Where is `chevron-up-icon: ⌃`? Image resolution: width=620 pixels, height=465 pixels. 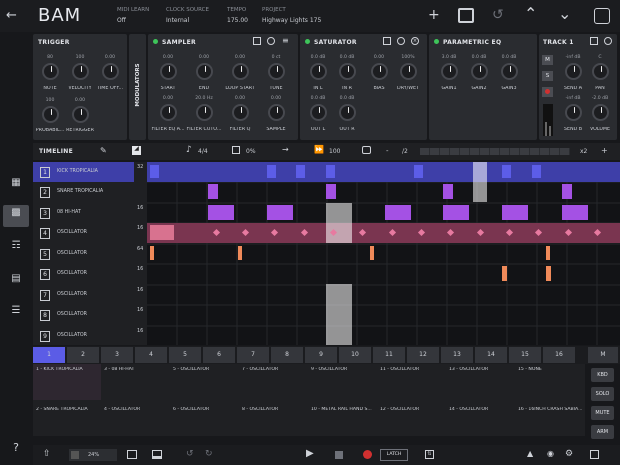
chevron-up-icon: ⌃ is located at coordinates (530, 14).